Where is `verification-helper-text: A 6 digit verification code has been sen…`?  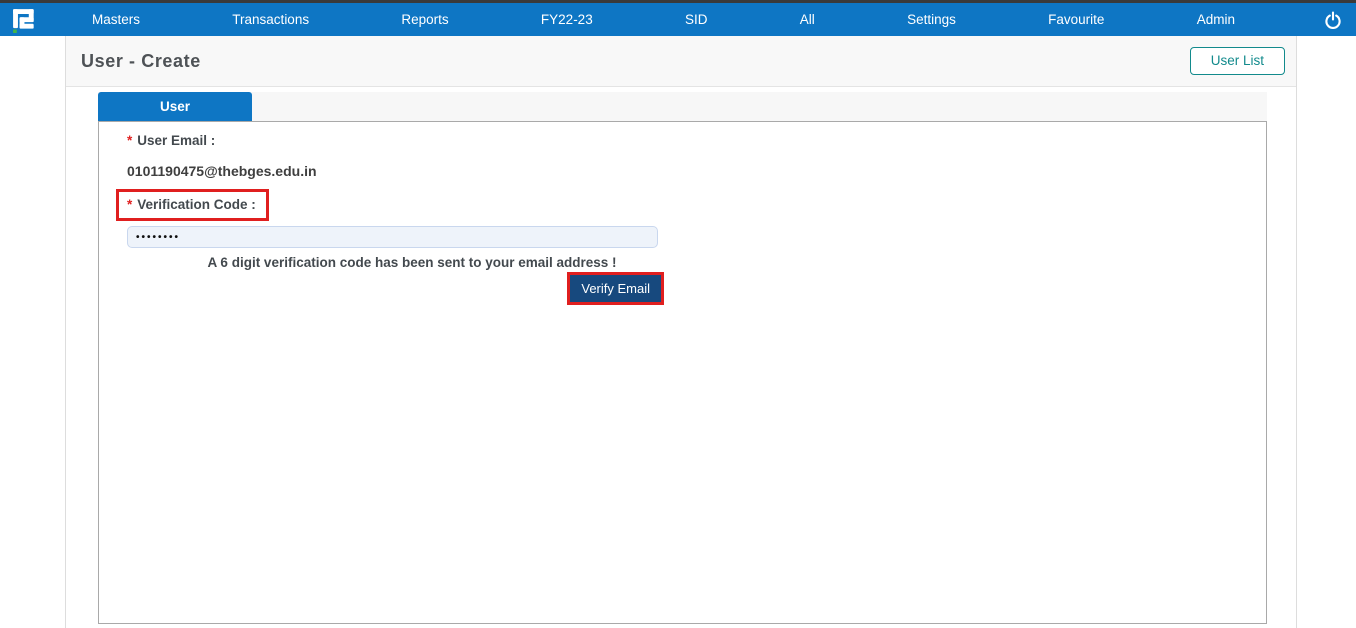 verification-helper-text: A 6 digit verification code has been sen… is located at coordinates (412, 262).